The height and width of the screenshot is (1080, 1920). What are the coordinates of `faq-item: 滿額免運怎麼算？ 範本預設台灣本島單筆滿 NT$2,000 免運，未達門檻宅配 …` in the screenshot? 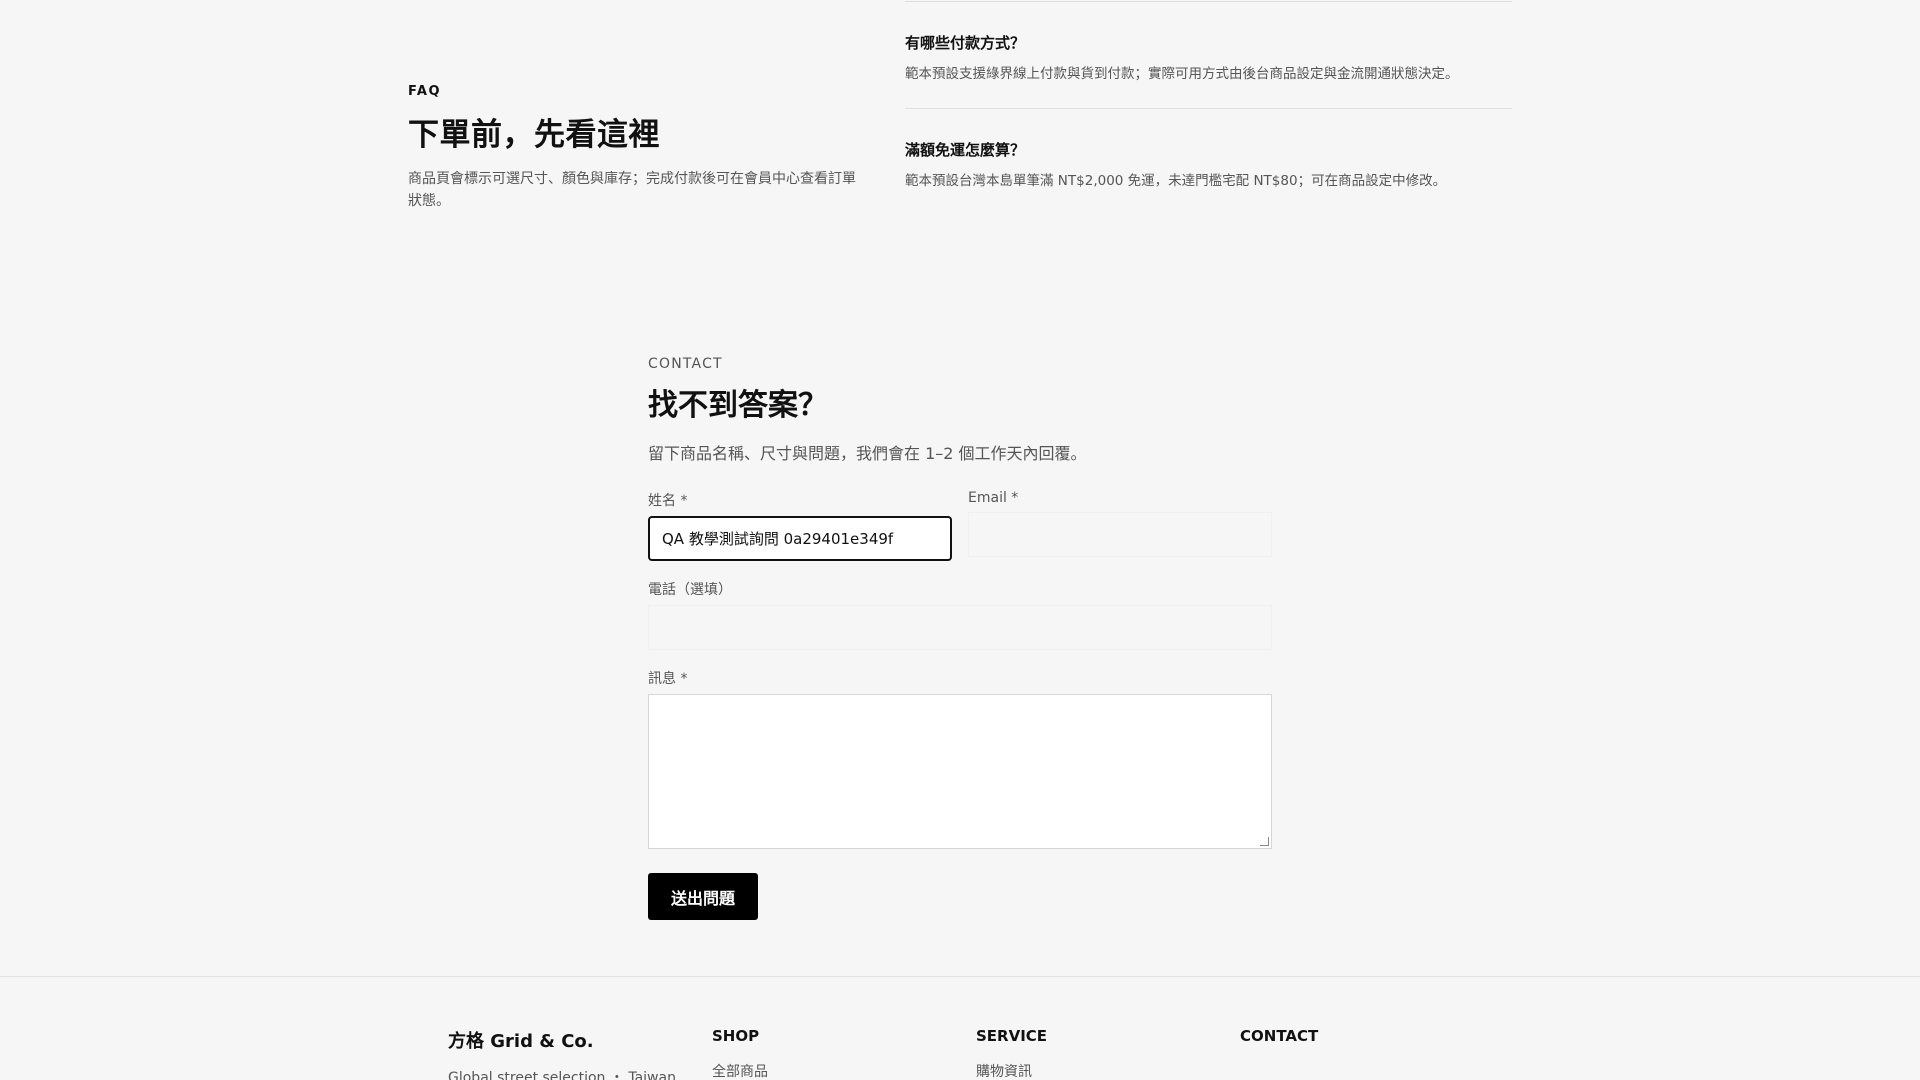 It's located at (1208, 149).